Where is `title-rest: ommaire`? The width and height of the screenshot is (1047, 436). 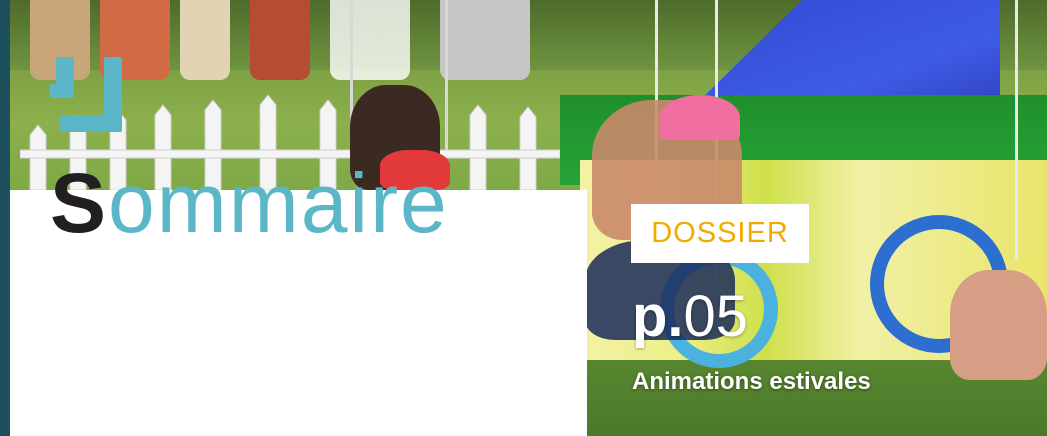 title-rest: ommaire is located at coordinates (278, 203).